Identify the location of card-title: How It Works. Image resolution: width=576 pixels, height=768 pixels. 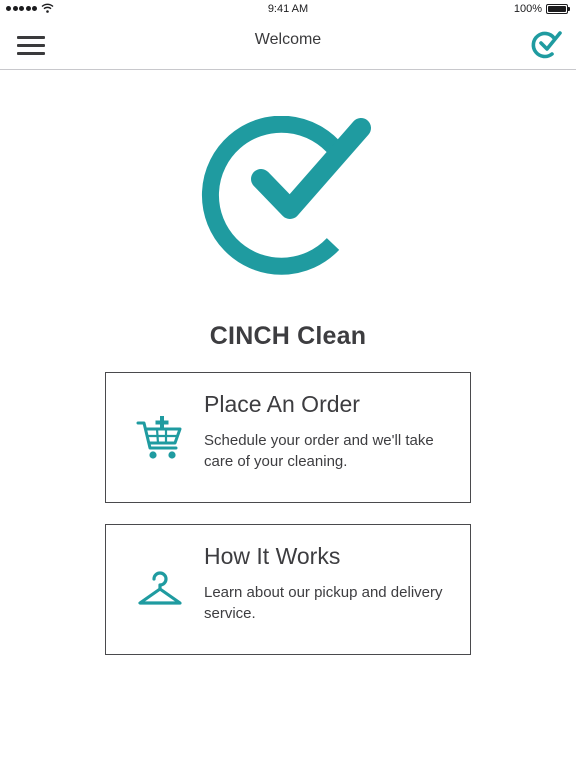
(272, 556).